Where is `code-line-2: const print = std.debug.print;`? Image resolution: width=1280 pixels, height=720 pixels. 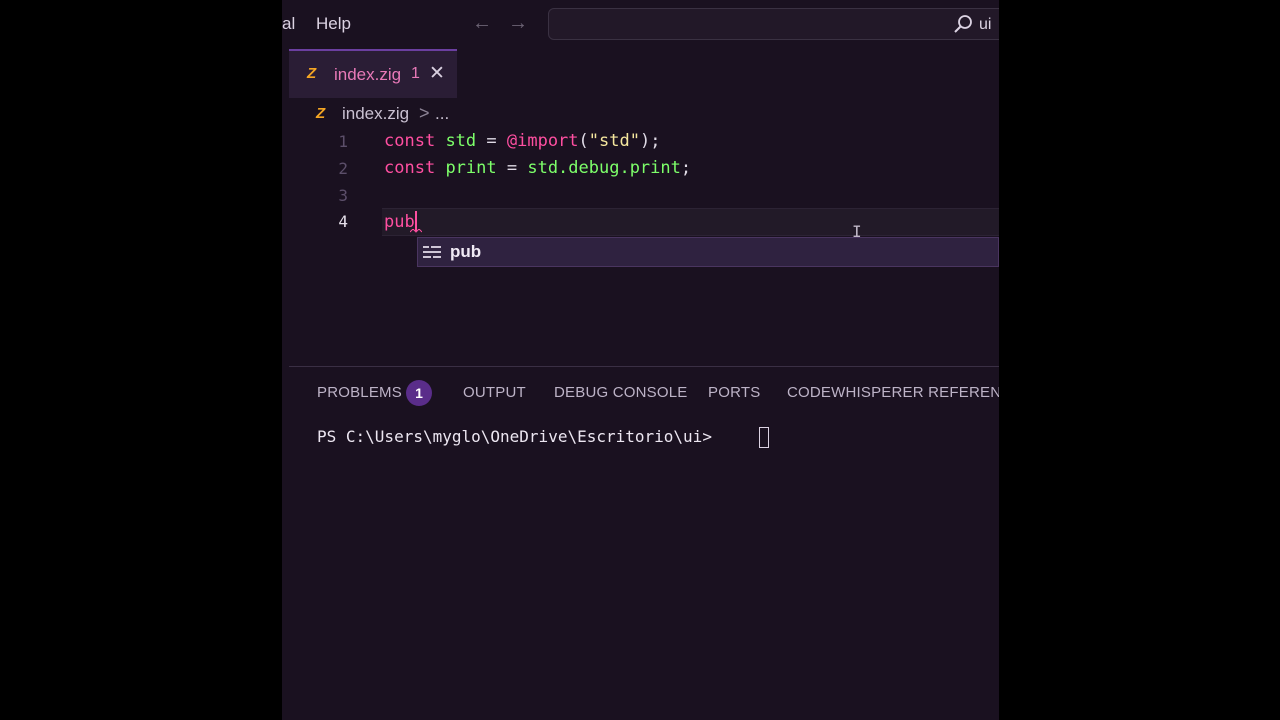
code-line-2: const print = std.debug.print; is located at coordinates (537, 168).